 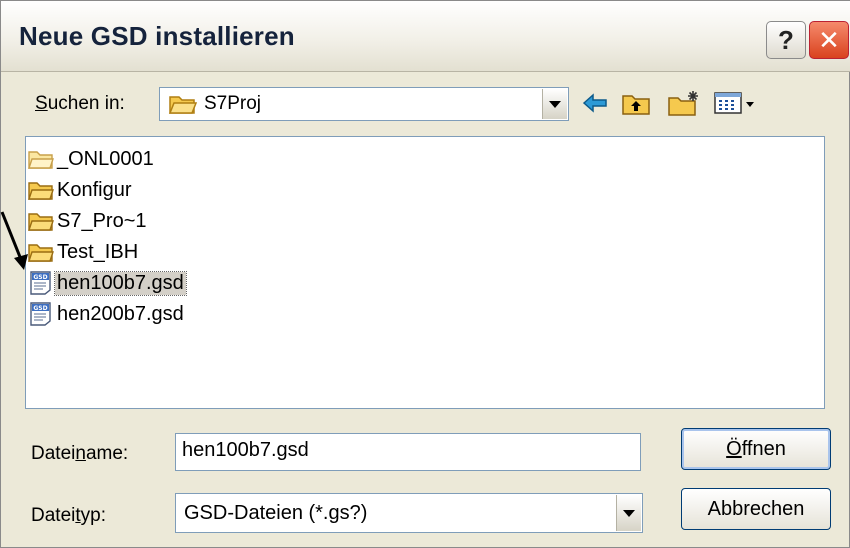 What do you see at coordinates (14, 240) in the screenshot?
I see `annotation-arrow-icon` at bounding box center [14, 240].